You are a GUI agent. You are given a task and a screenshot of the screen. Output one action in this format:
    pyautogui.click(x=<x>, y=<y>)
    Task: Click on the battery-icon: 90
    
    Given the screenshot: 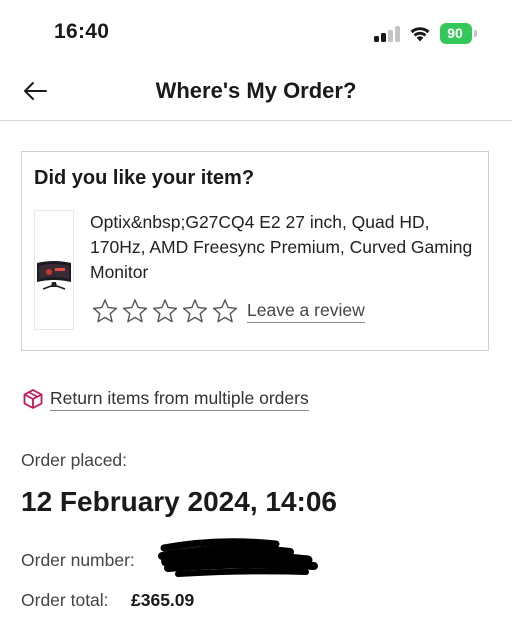 What is the action you would take?
    pyautogui.click(x=459, y=33)
    